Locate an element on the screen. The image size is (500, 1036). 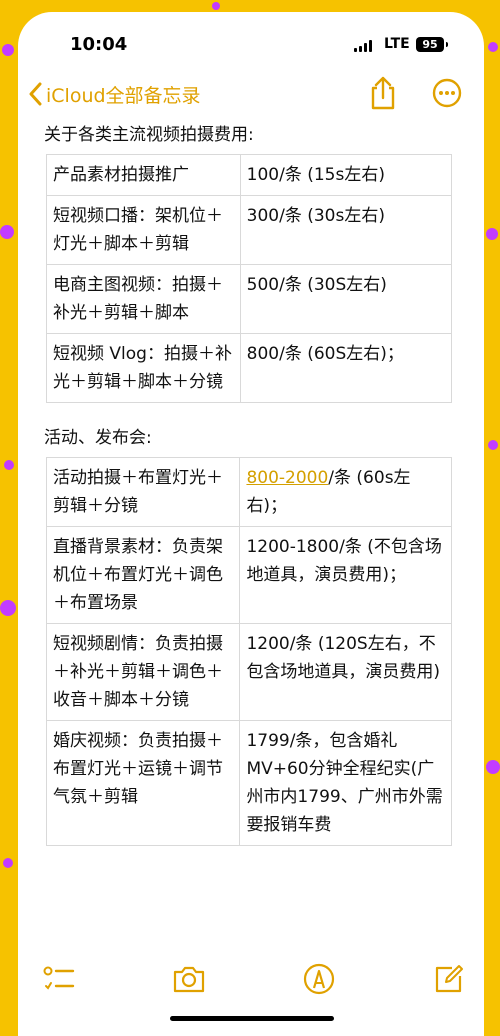
table-cell-price: 300/条 (30s左右) is located at coordinates (346, 230).